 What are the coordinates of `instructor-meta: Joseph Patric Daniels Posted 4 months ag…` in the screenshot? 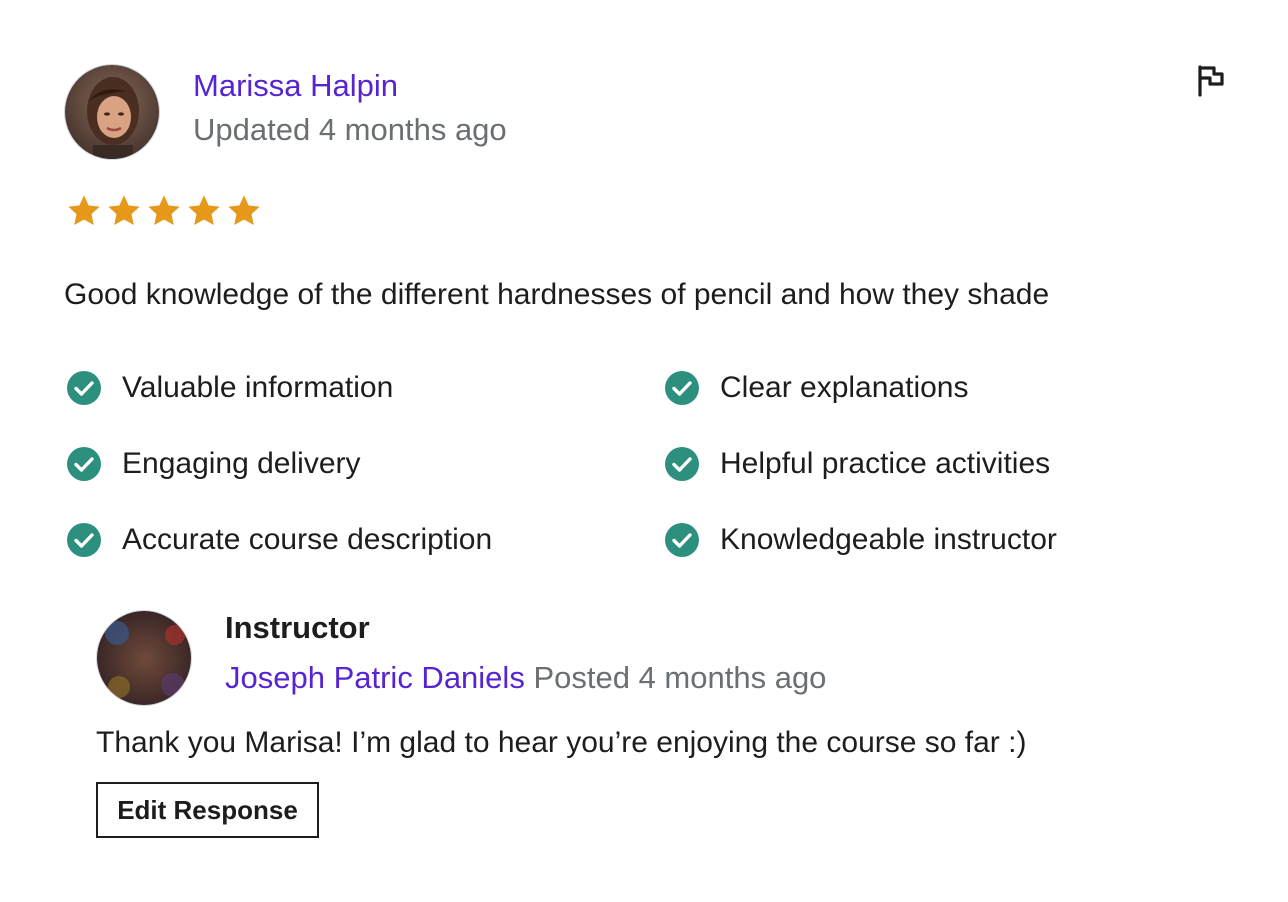 It's located at (525, 678).